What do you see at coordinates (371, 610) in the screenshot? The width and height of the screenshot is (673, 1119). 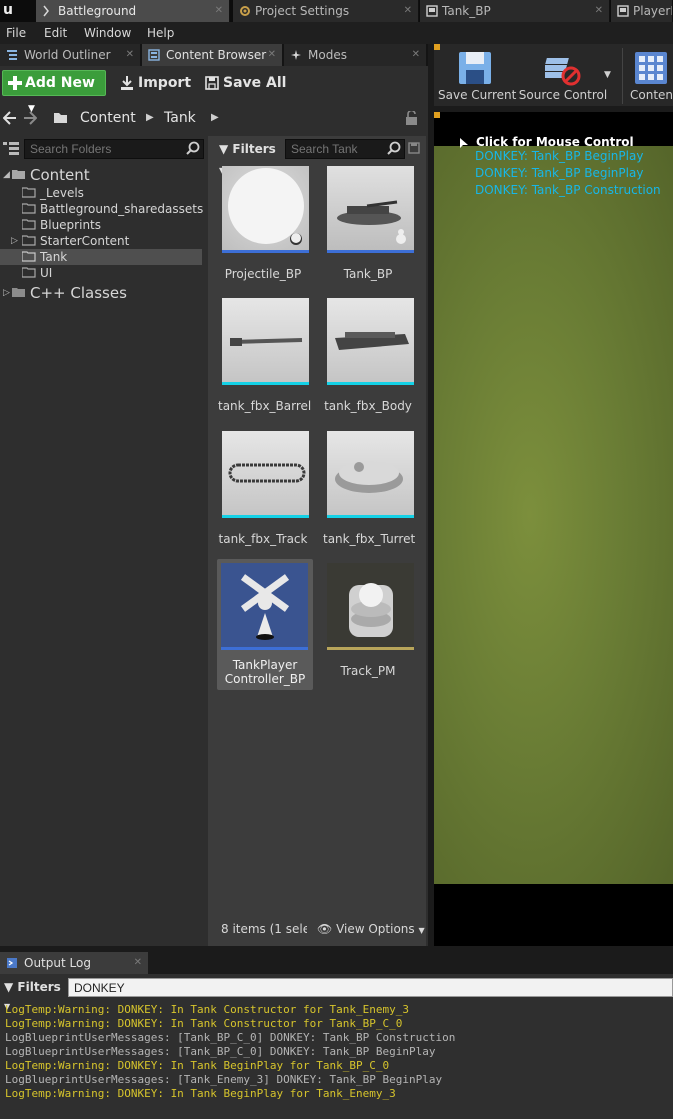 I see `physical-material-preview-icon` at bounding box center [371, 610].